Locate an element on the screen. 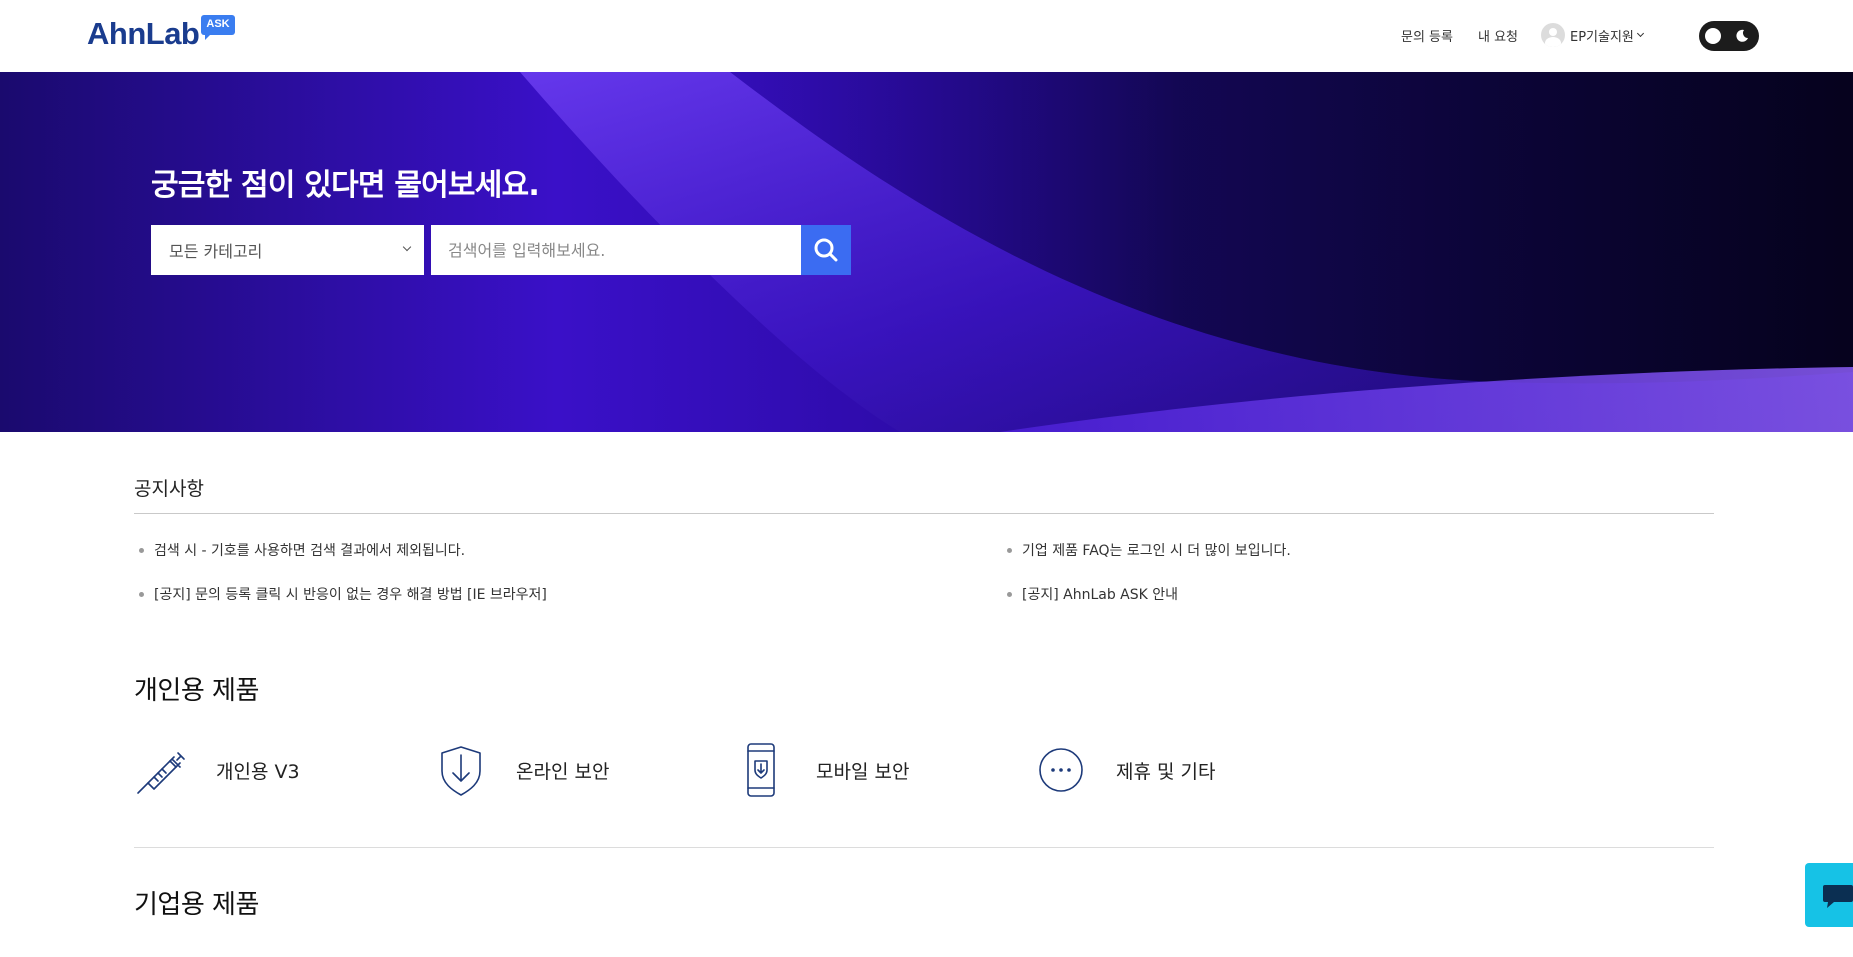  notices-title: 공지사항 is located at coordinates (169, 489).